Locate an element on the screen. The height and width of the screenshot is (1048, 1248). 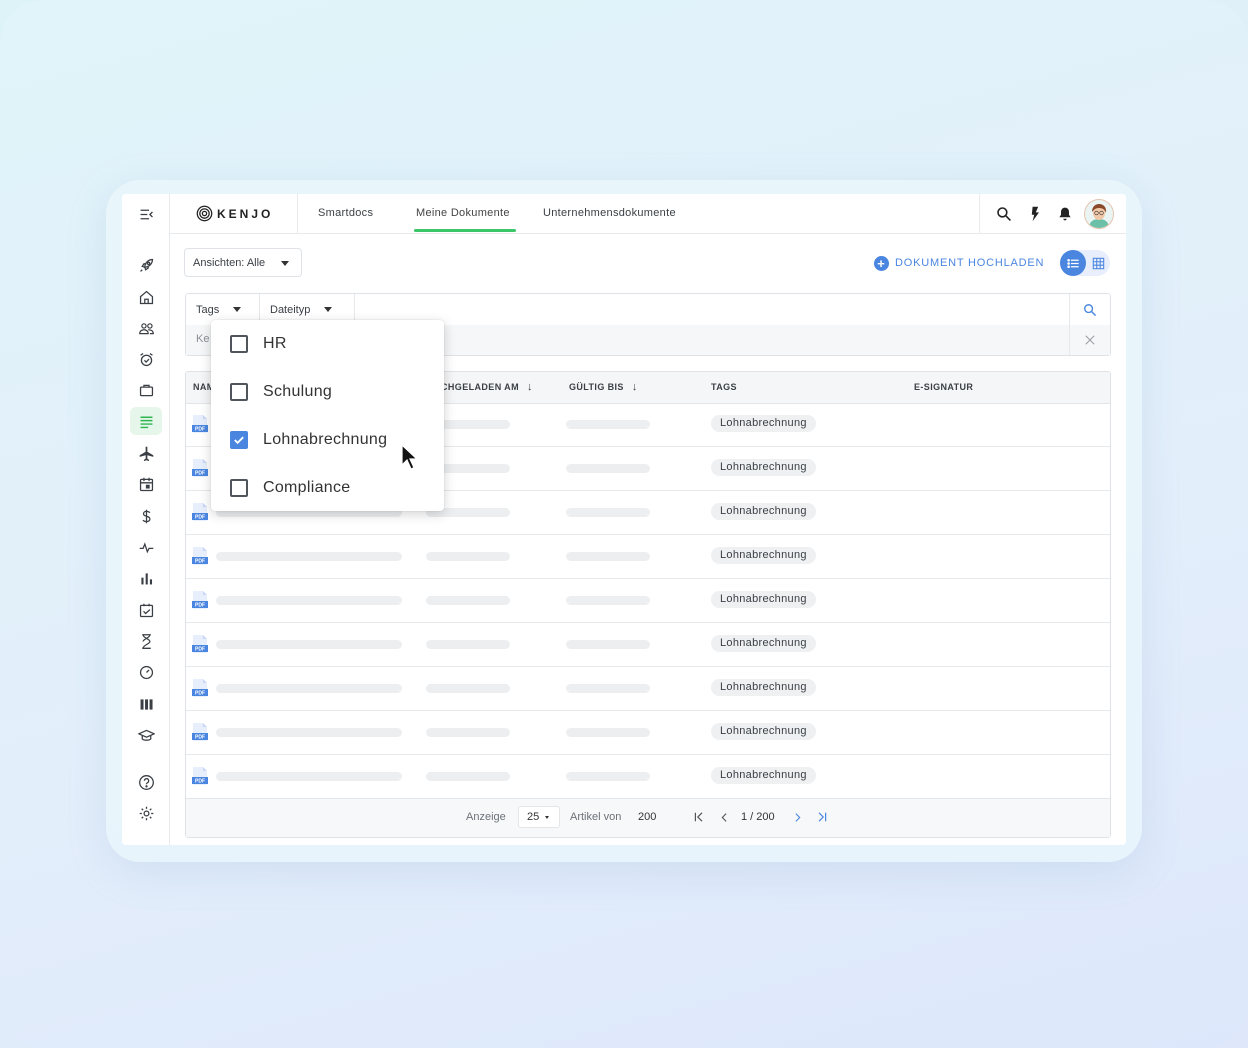
rocket-icon is located at coordinates (146, 265).